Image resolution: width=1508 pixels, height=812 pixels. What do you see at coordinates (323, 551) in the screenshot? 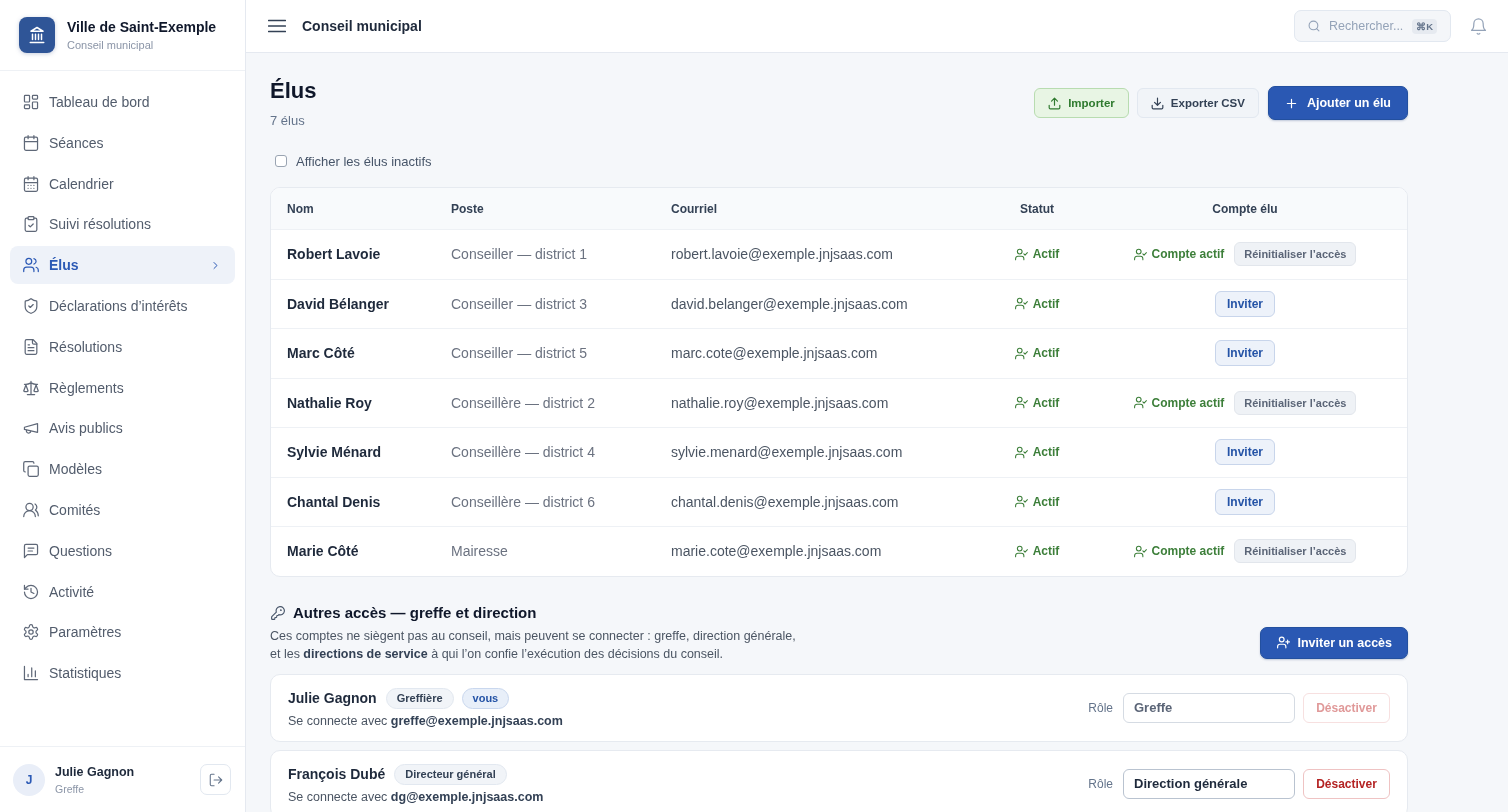
I see `member-name: Marie Côté` at bounding box center [323, 551].